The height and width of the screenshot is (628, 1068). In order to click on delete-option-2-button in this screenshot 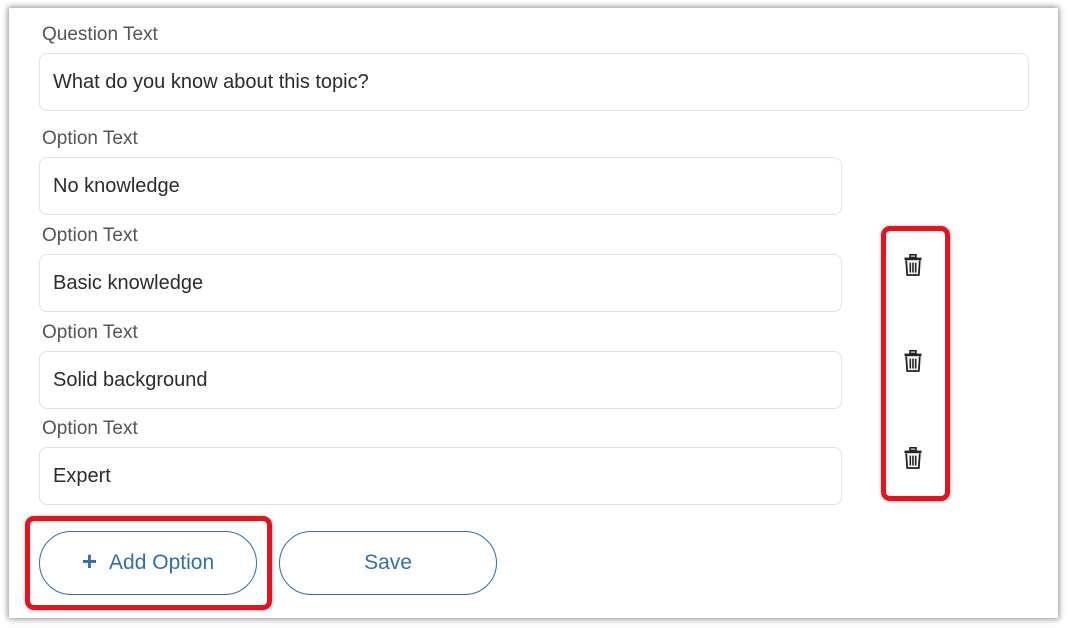, I will do `click(913, 265)`.